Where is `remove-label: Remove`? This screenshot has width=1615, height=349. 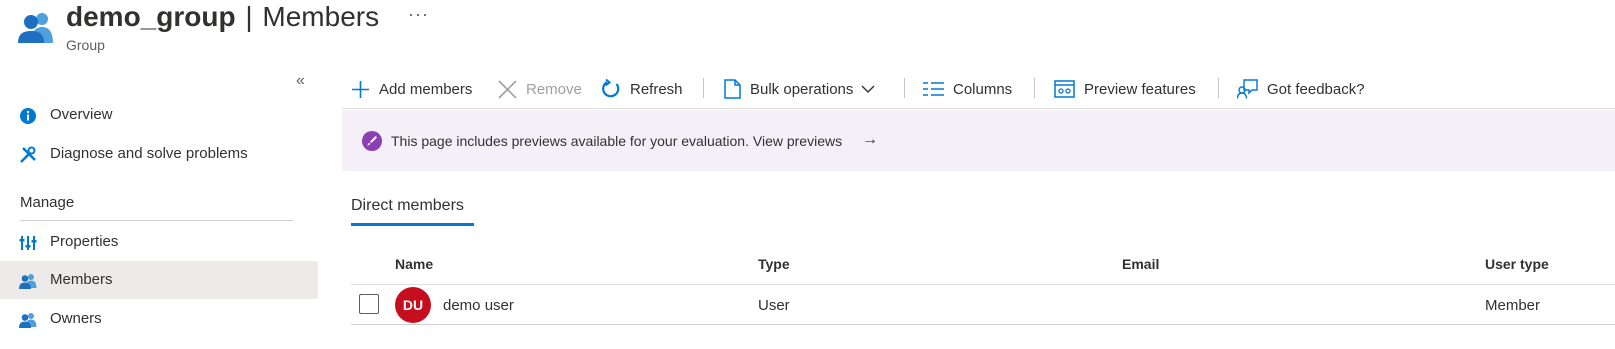
remove-label: Remove is located at coordinates (554, 89).